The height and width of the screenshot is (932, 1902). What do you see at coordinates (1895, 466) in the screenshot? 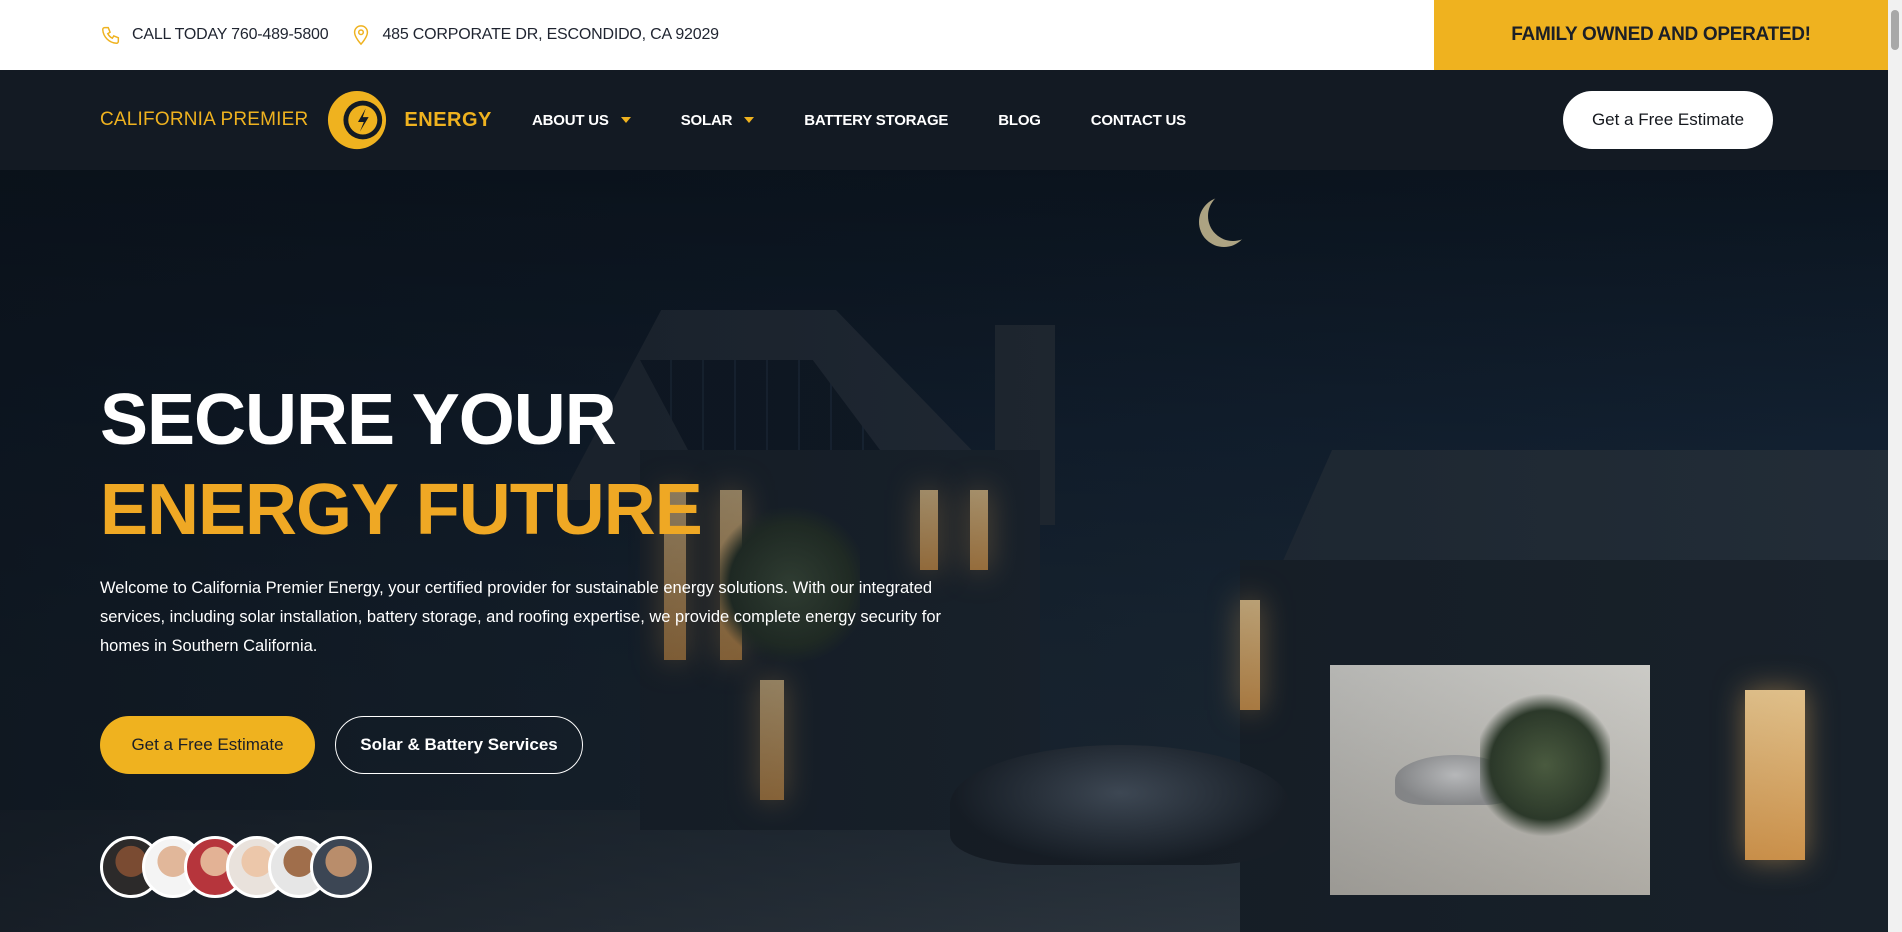
I see `page-scrollbar` at bounding box center [1895, 466].